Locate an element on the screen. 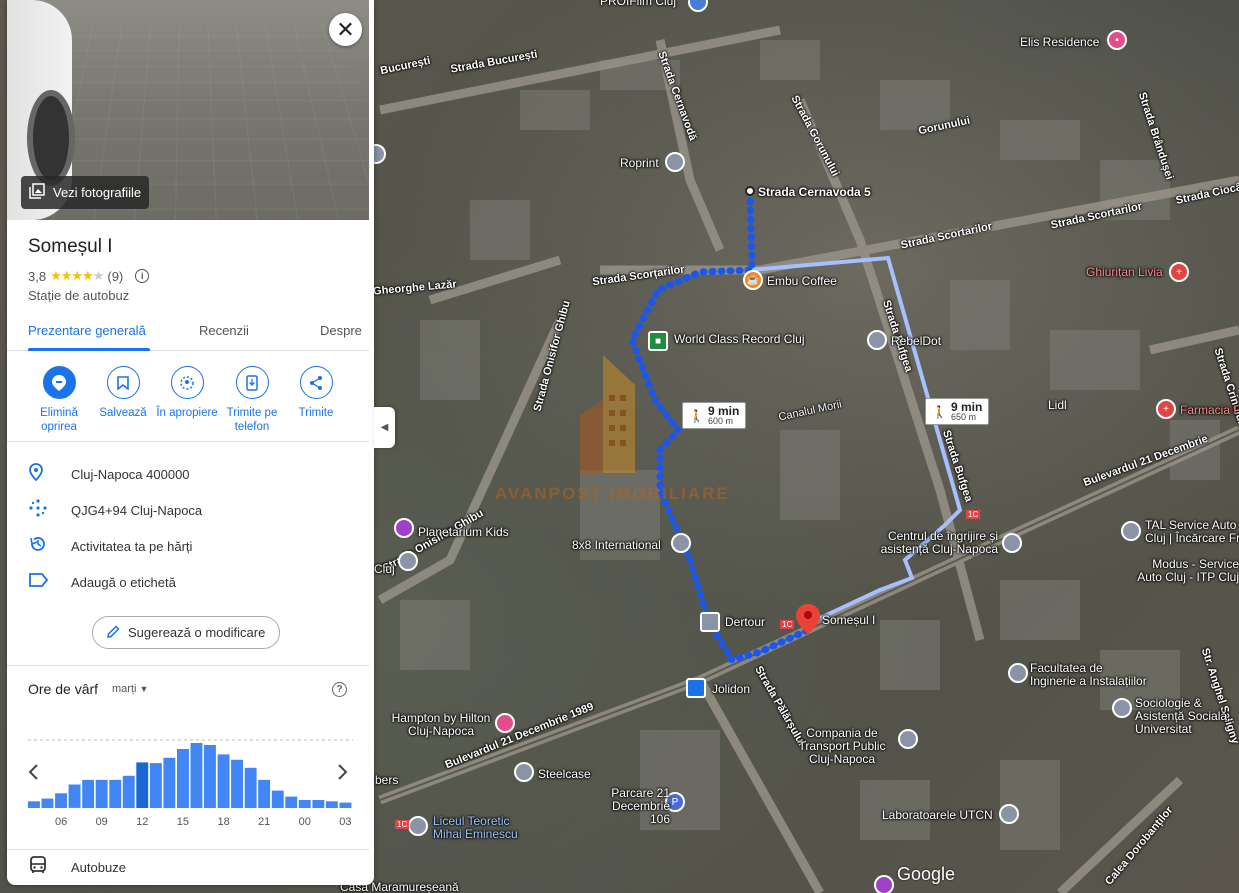 This screenshot has width=1239, height=893. place-label: Compania de Transport Public Cluj-Napoca is located at coordinates (842, 746).